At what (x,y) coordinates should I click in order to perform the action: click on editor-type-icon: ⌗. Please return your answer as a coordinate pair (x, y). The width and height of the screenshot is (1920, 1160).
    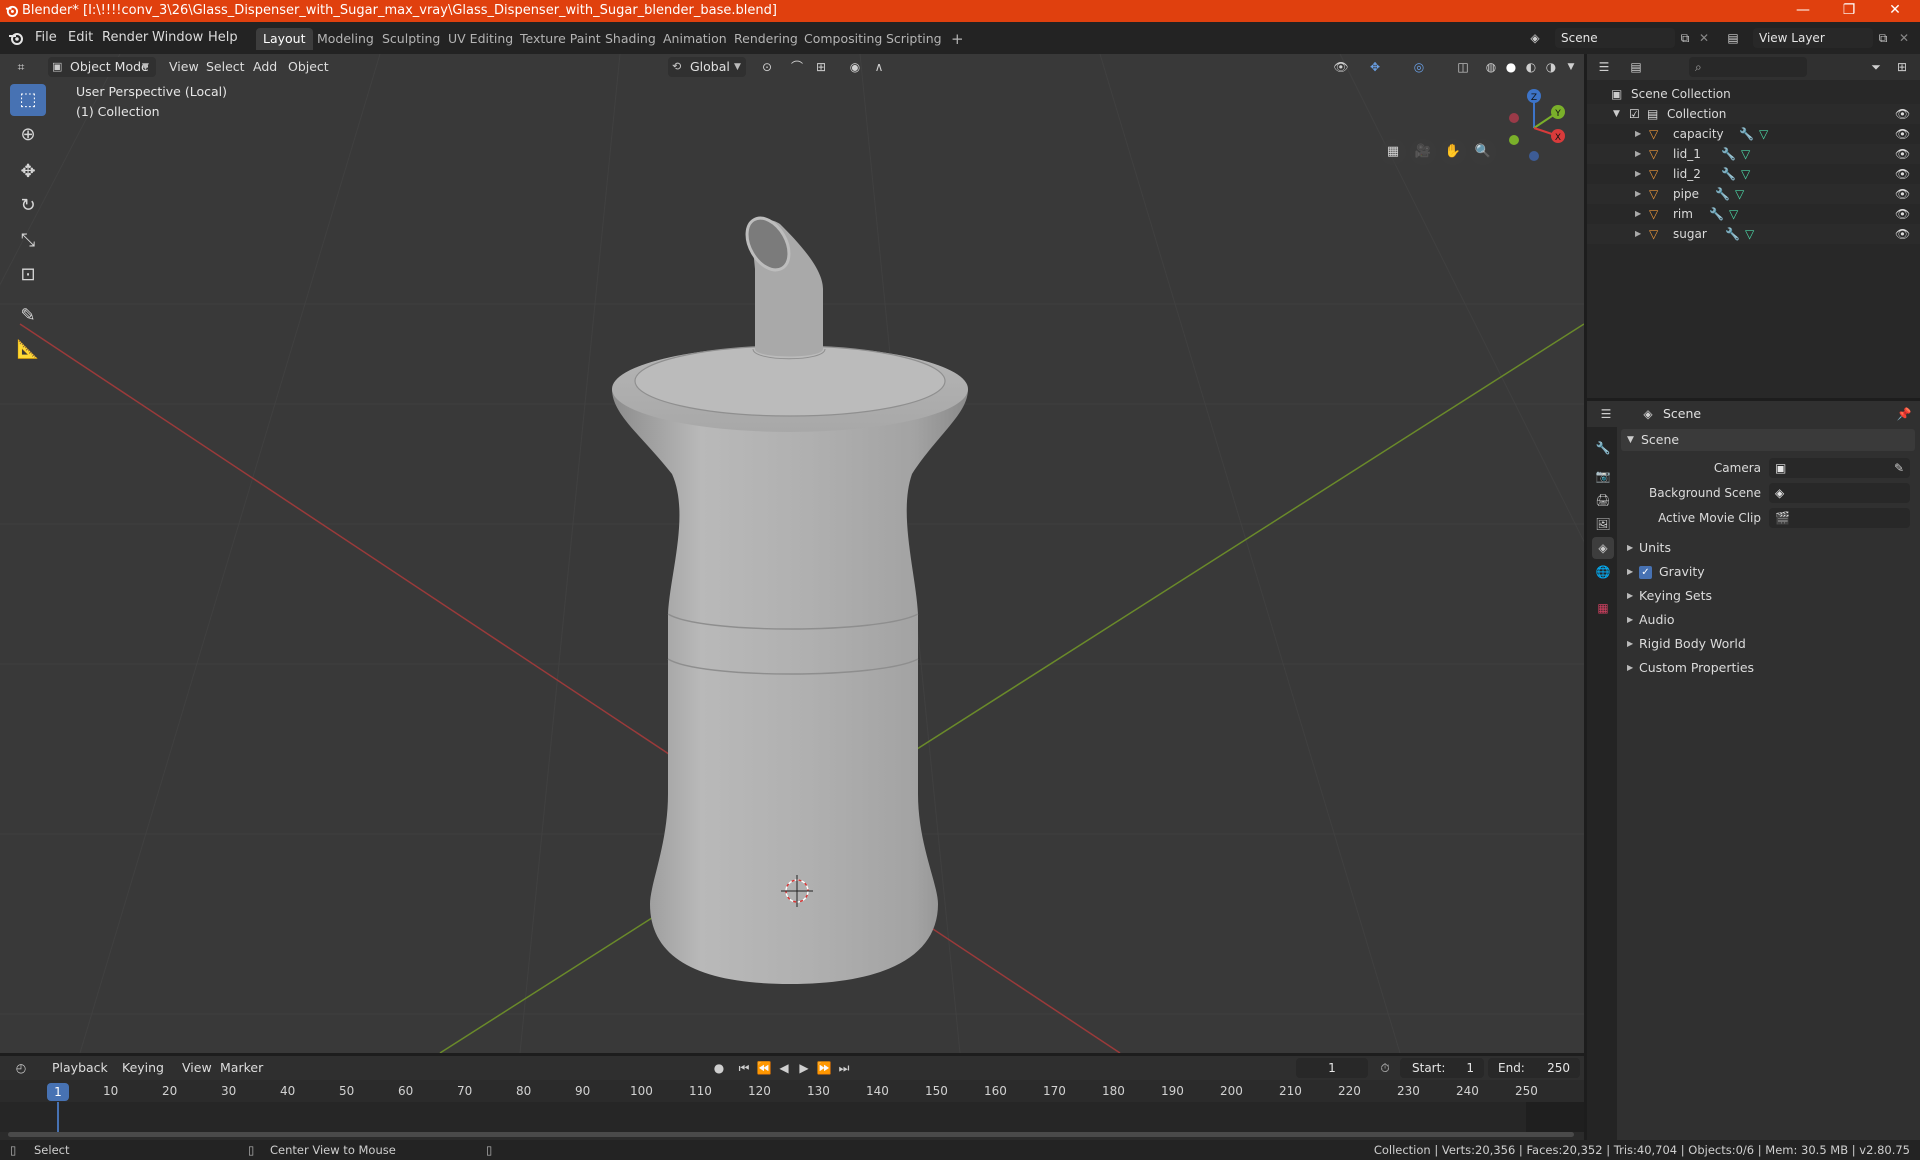
    Looking at the image, I should click on (21, 67).